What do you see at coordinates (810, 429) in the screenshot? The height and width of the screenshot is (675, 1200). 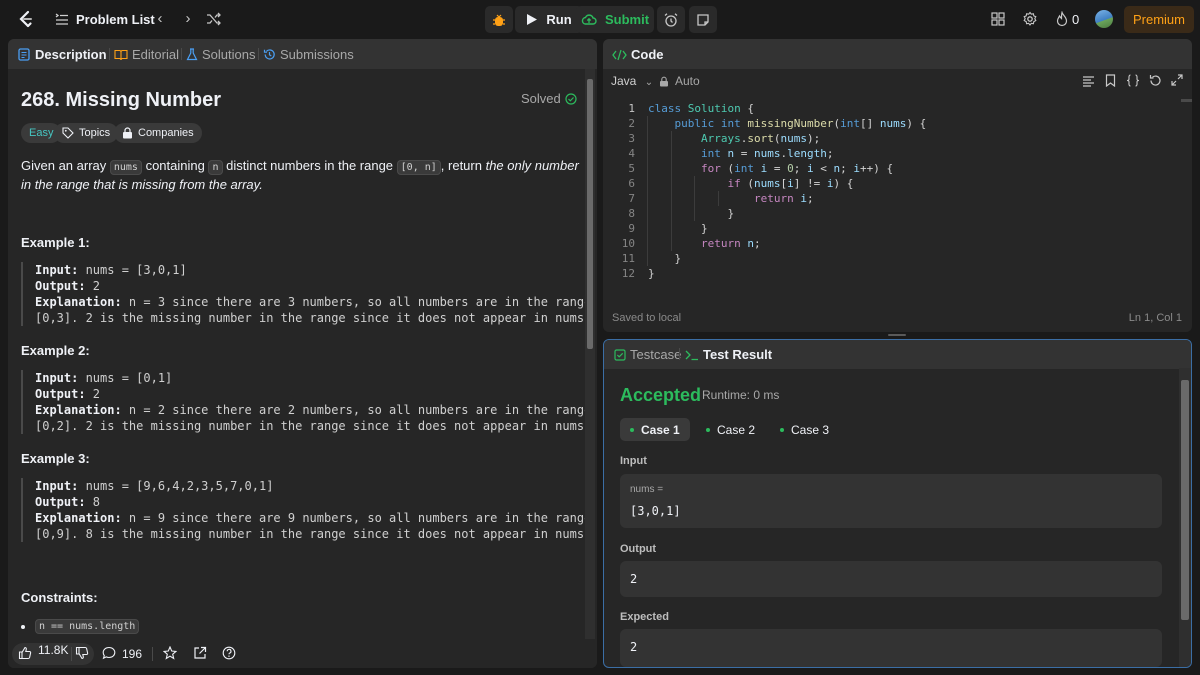 I see `case-label: Case 3` at bounding box center [810, 429].